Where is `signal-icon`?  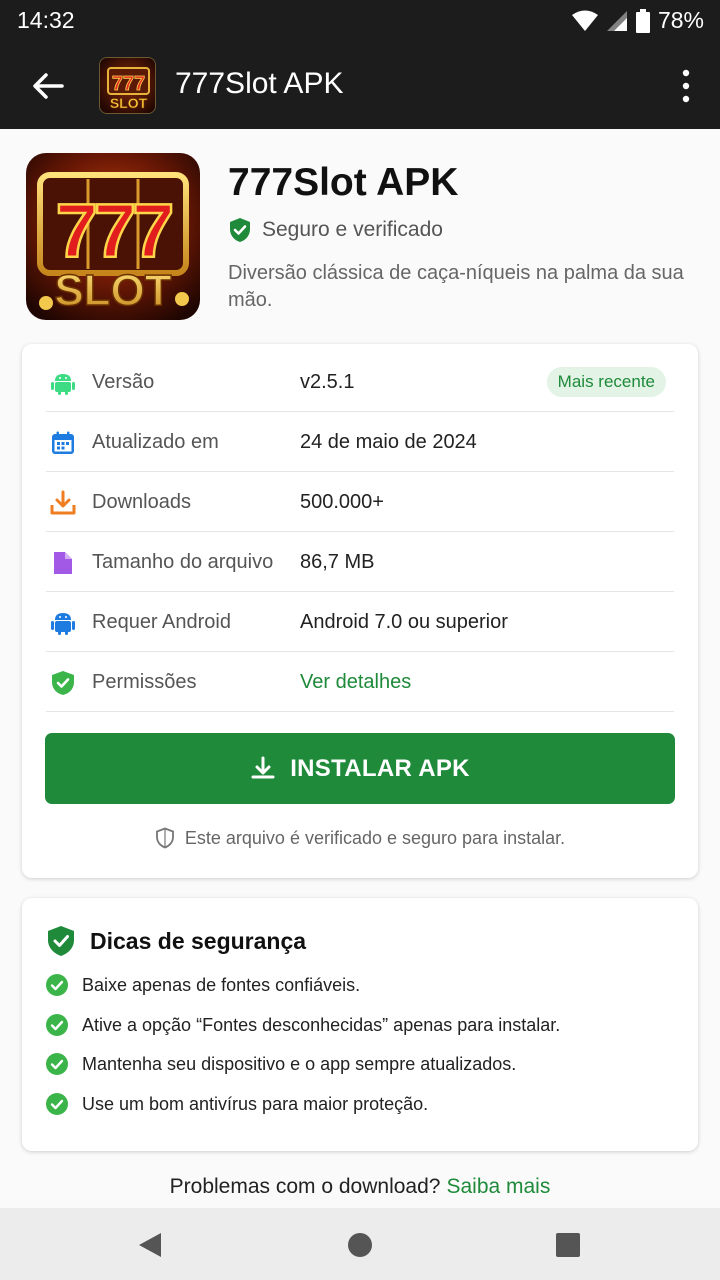 signal-icon is located at coordinates (616, 20).